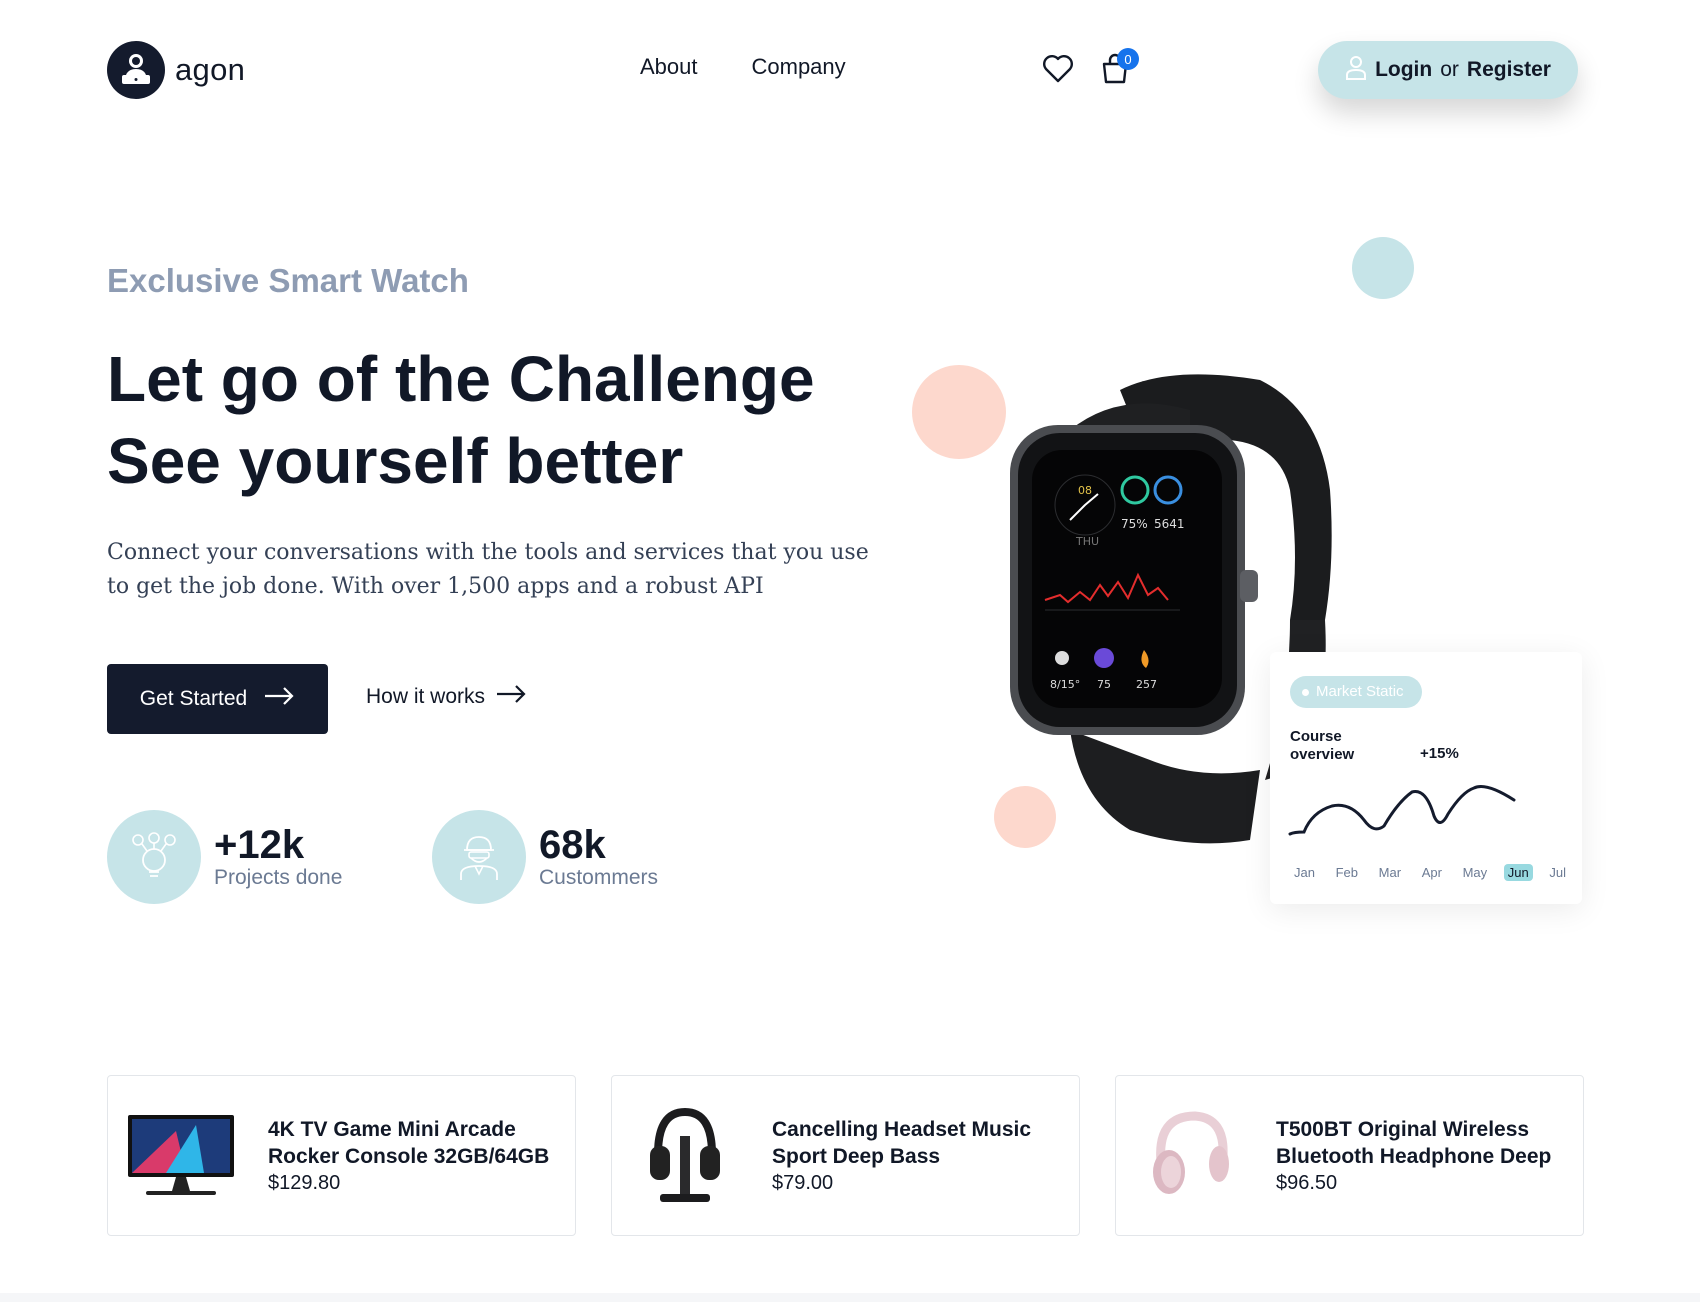 This screenshot has width=1700, height=1302. I want to click on stat-value: 68k, so click(572, 845).